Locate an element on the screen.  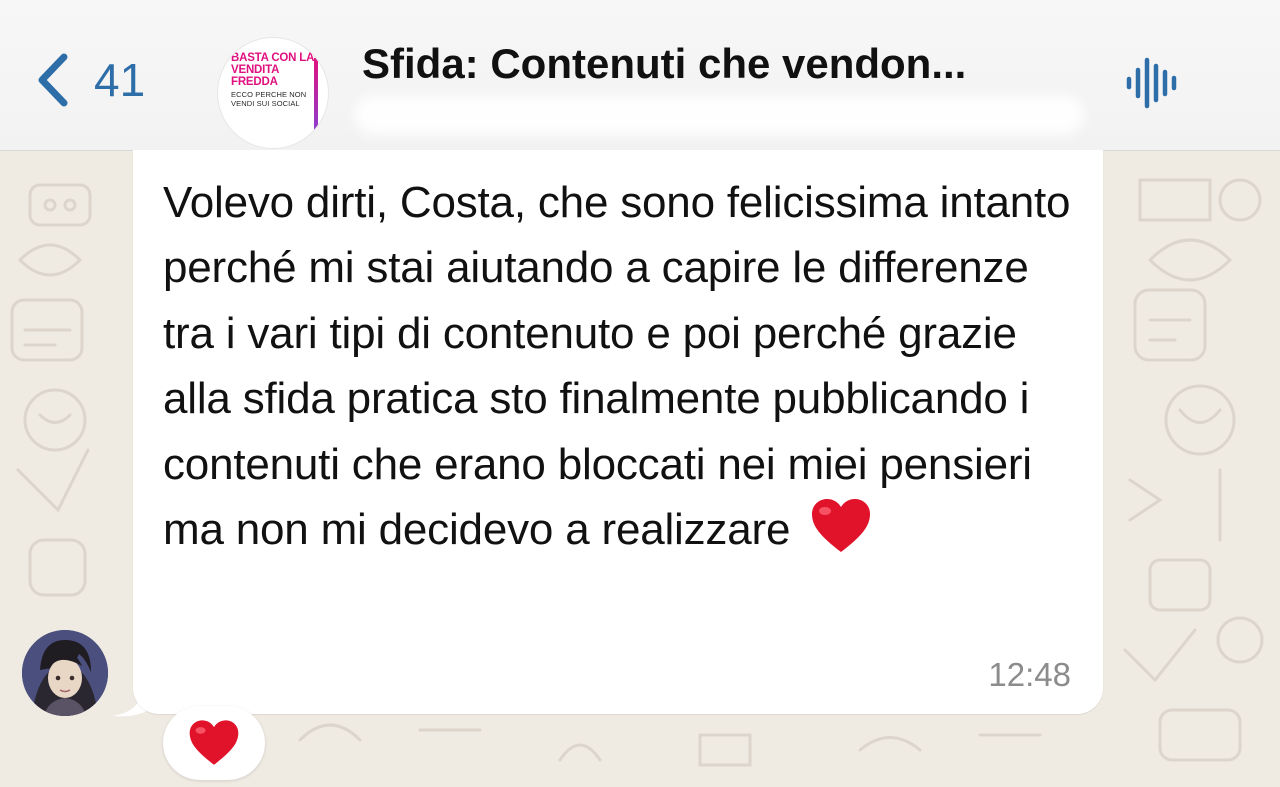
group-avatar-headline: BASTA CON LA VENDITA FREDDA is located at coordinates (272, 70).